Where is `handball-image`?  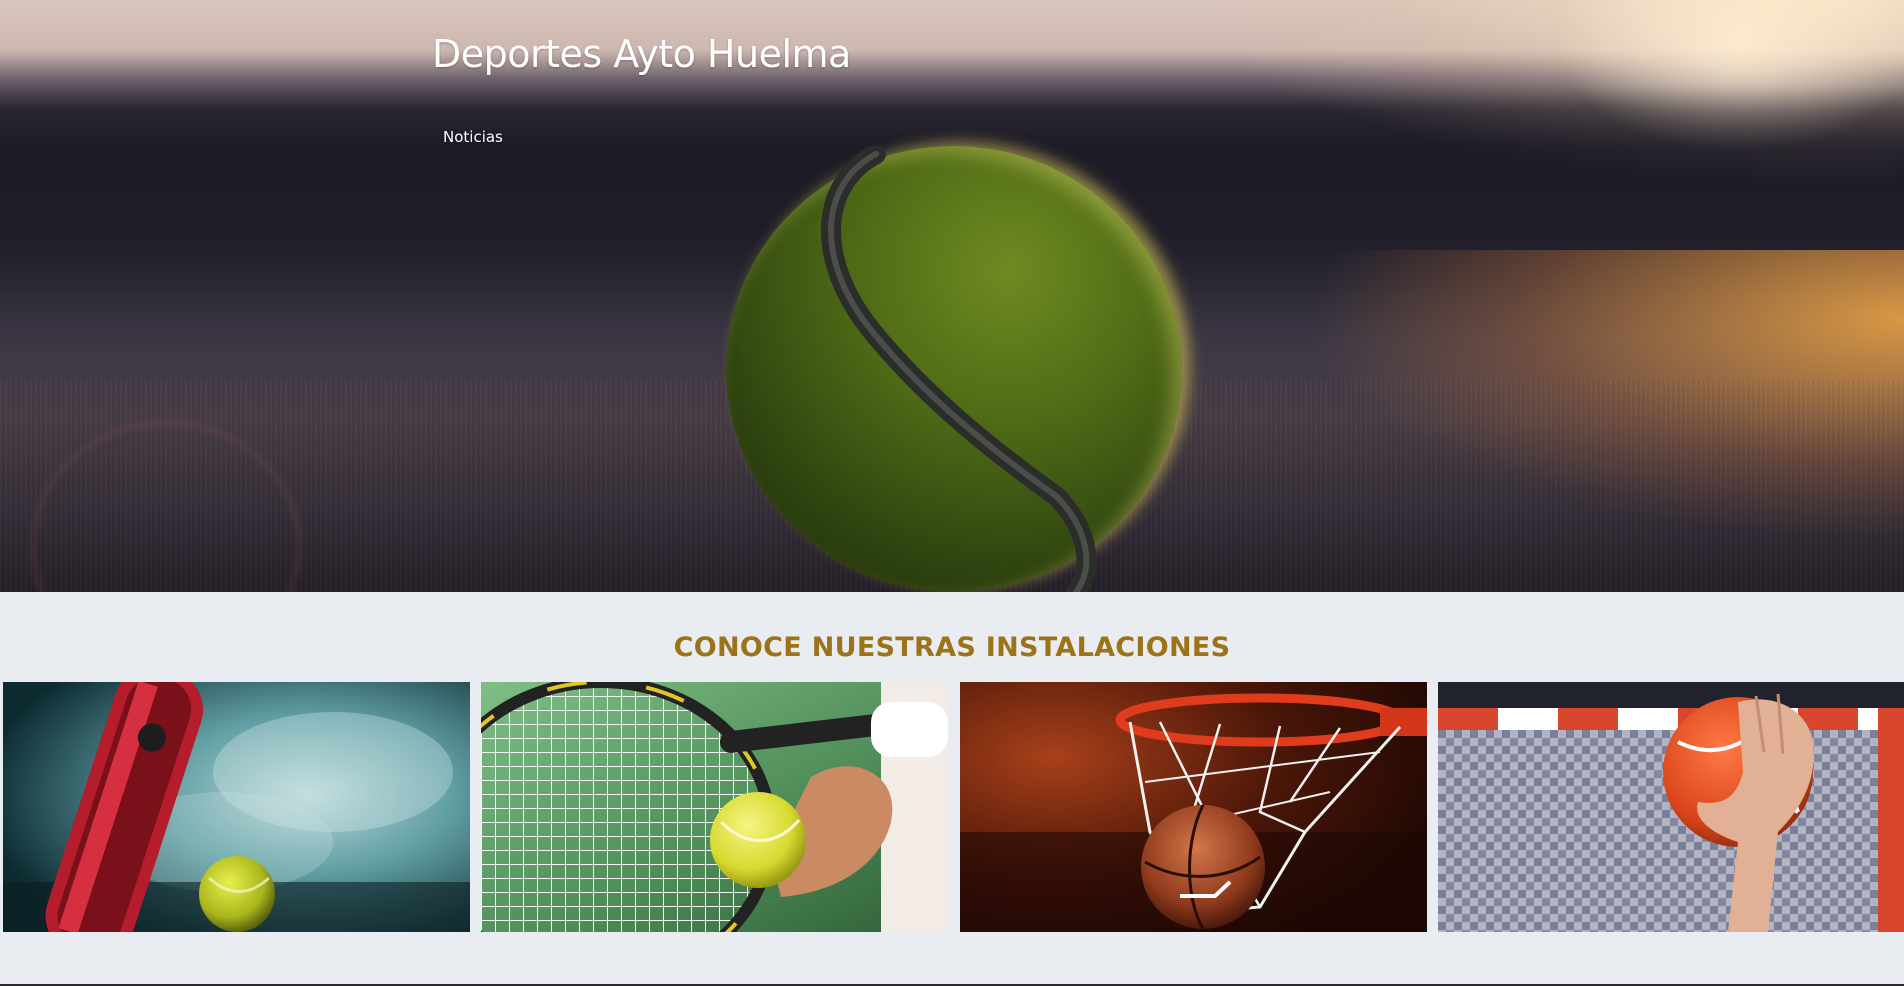 handball-image is located at coordinates (1671, 807).